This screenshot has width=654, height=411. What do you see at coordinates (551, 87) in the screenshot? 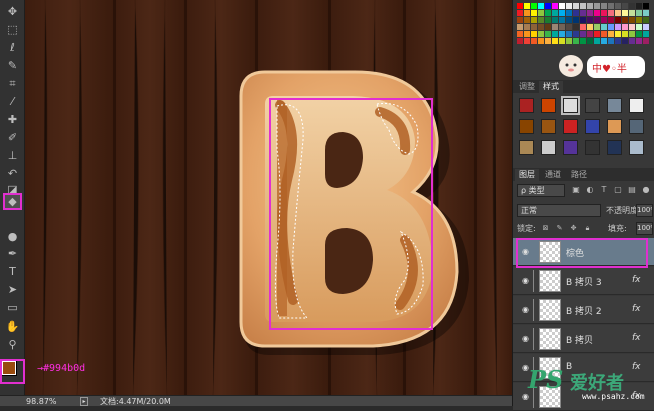
I see `tab-styles: 样式` at bounding box center [551, 87].